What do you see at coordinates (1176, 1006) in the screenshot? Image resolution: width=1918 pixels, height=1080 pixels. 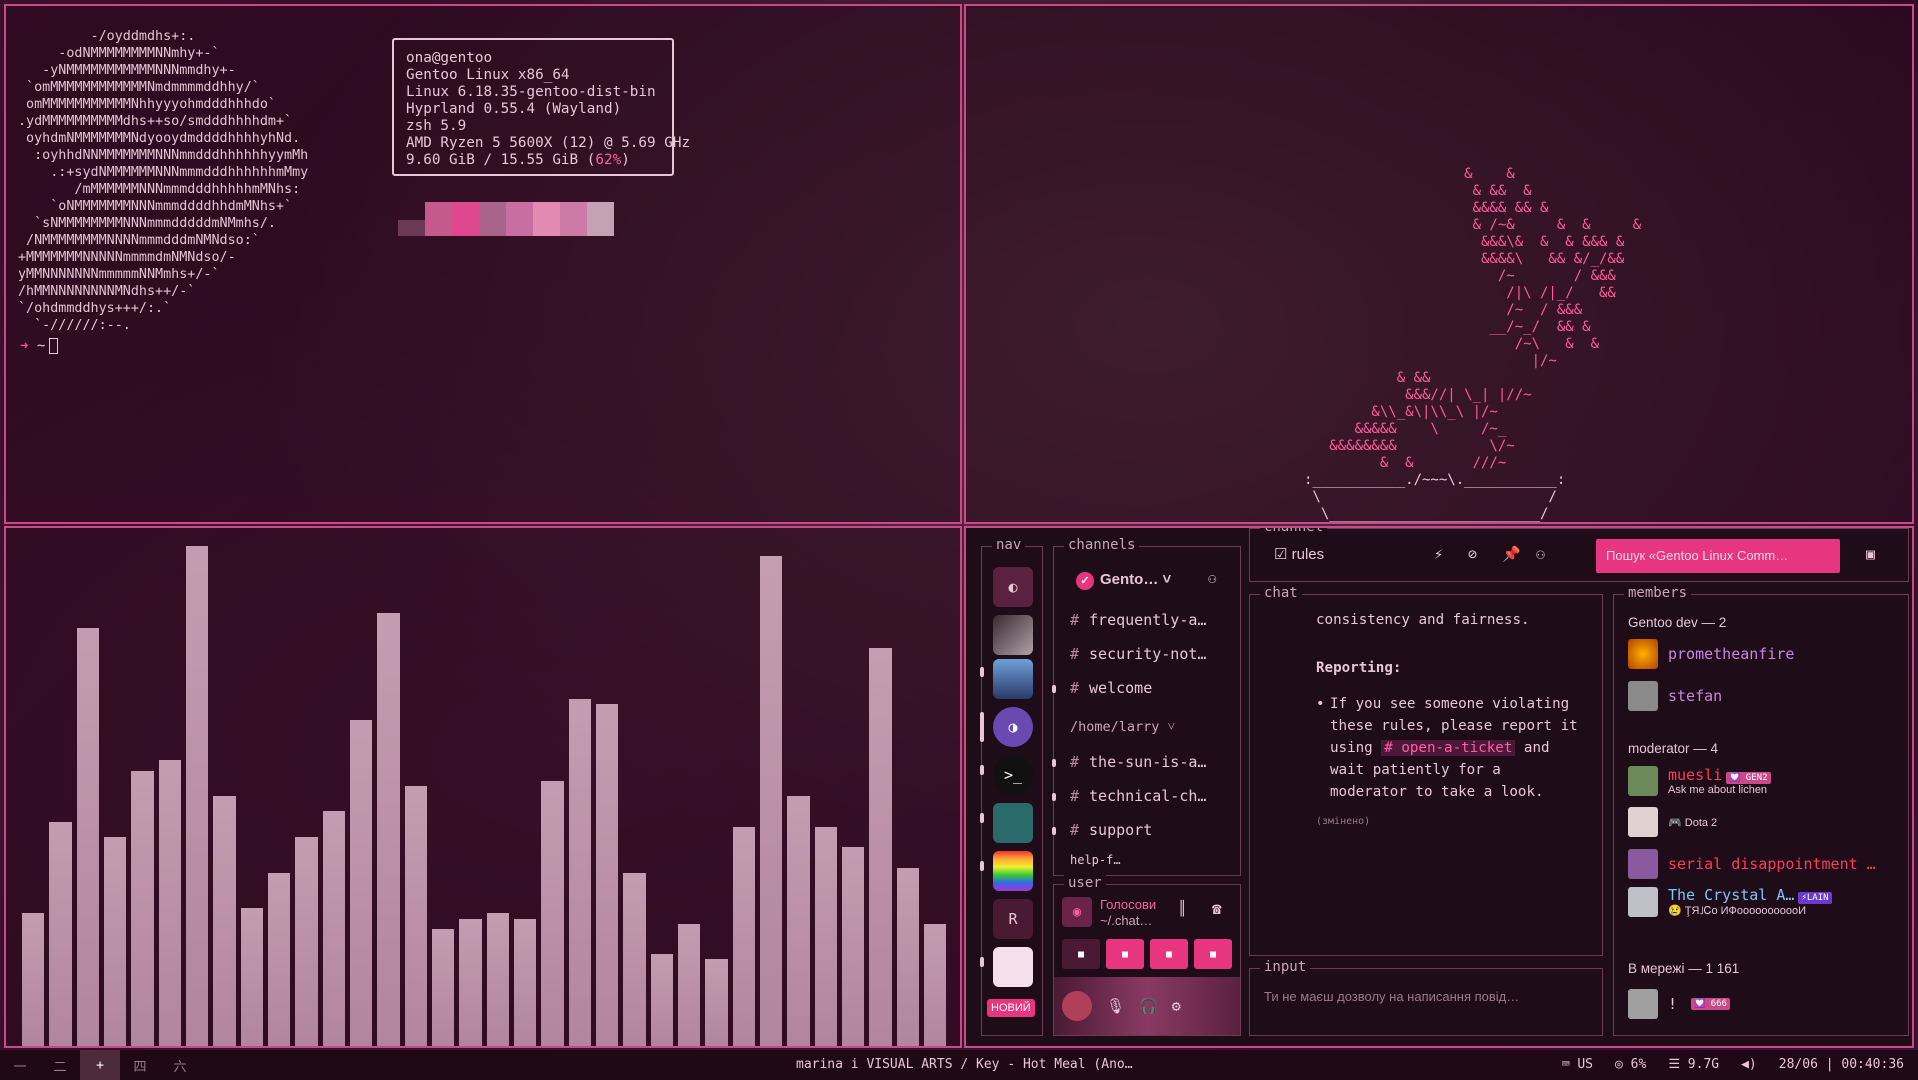 I see `gear-icon: ⚙` at bounding box center [1176, 1006].